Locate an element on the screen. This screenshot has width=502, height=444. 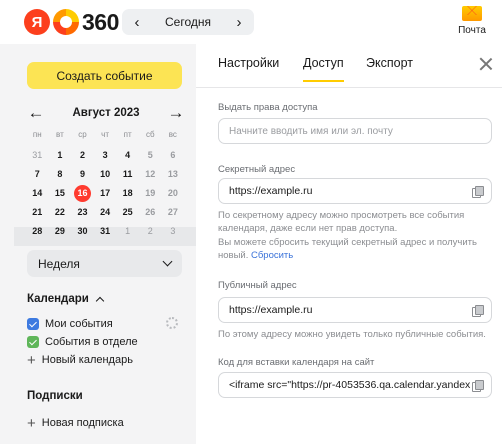
yandex-360-logo: Я 360 is located at coordinates (71, 22).